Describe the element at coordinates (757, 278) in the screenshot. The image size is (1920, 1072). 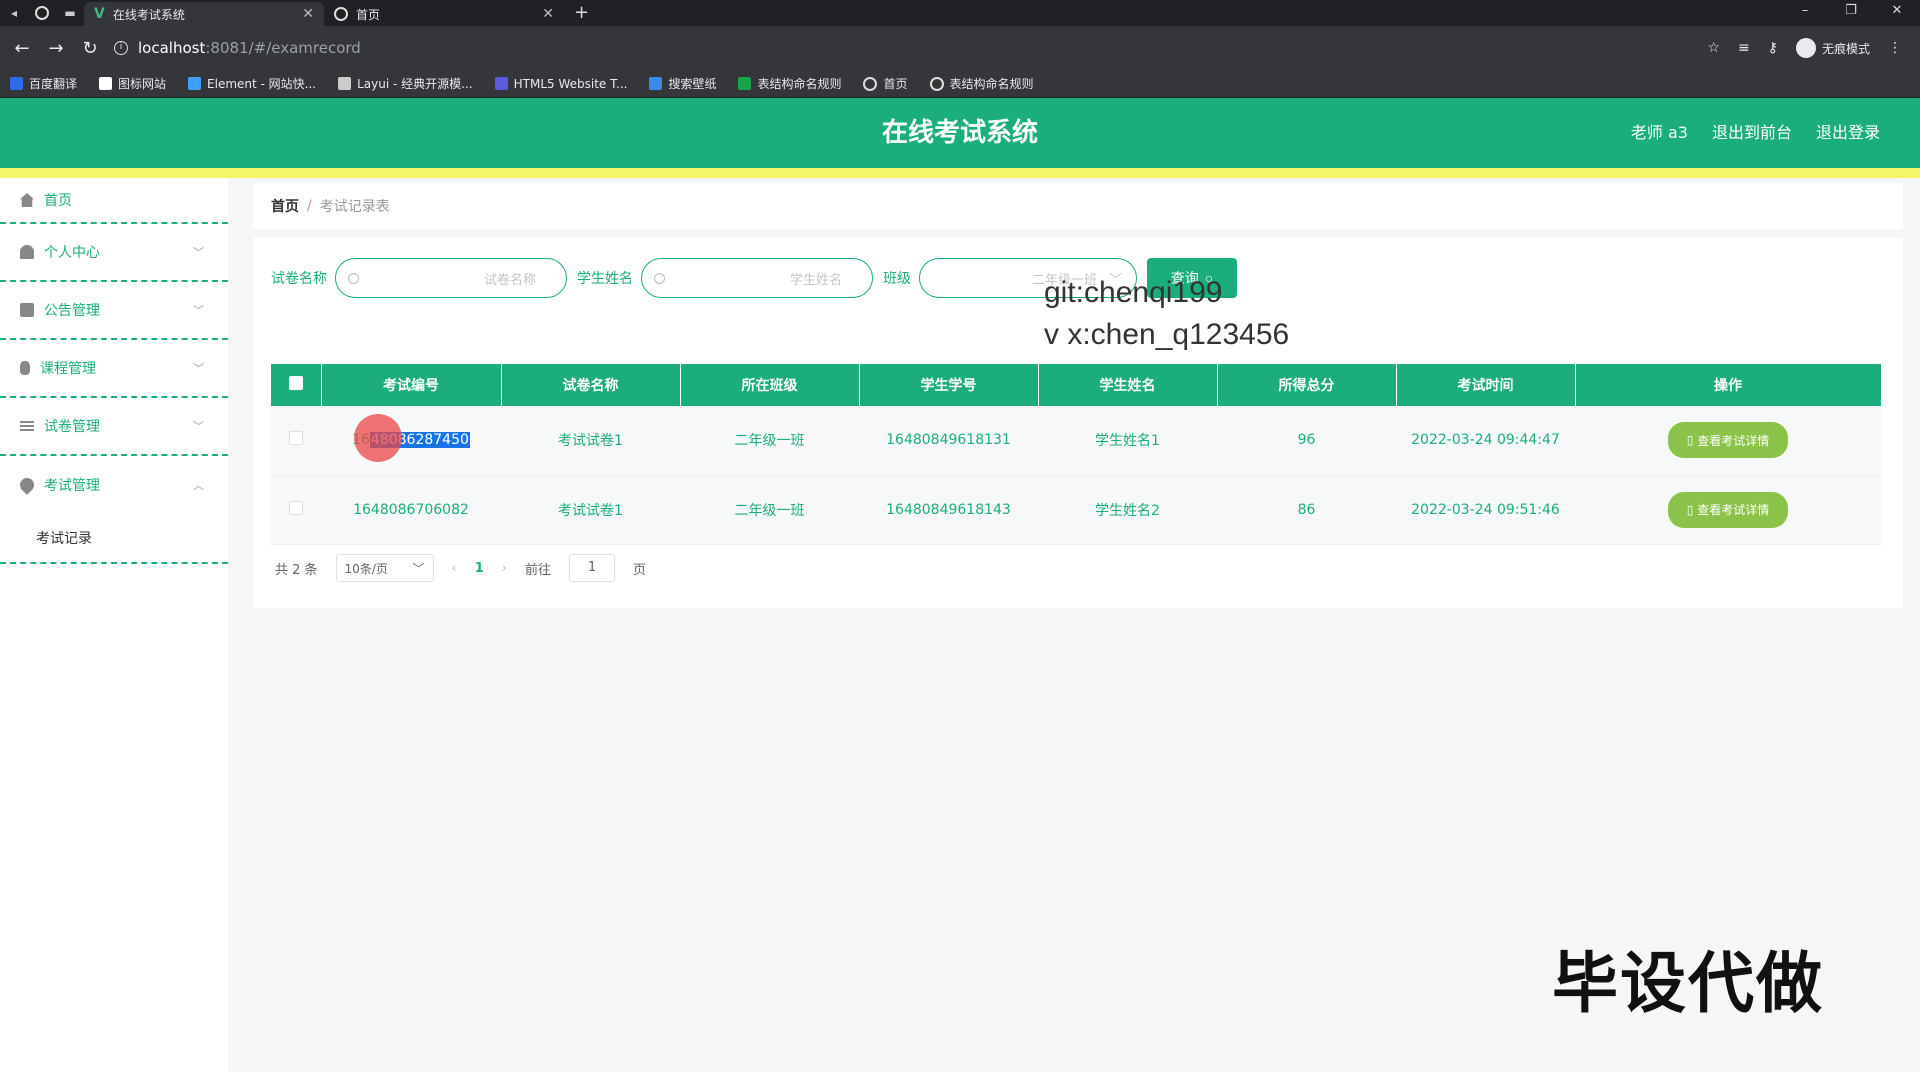
I see `student-name-input: 学生姓名` at that location.